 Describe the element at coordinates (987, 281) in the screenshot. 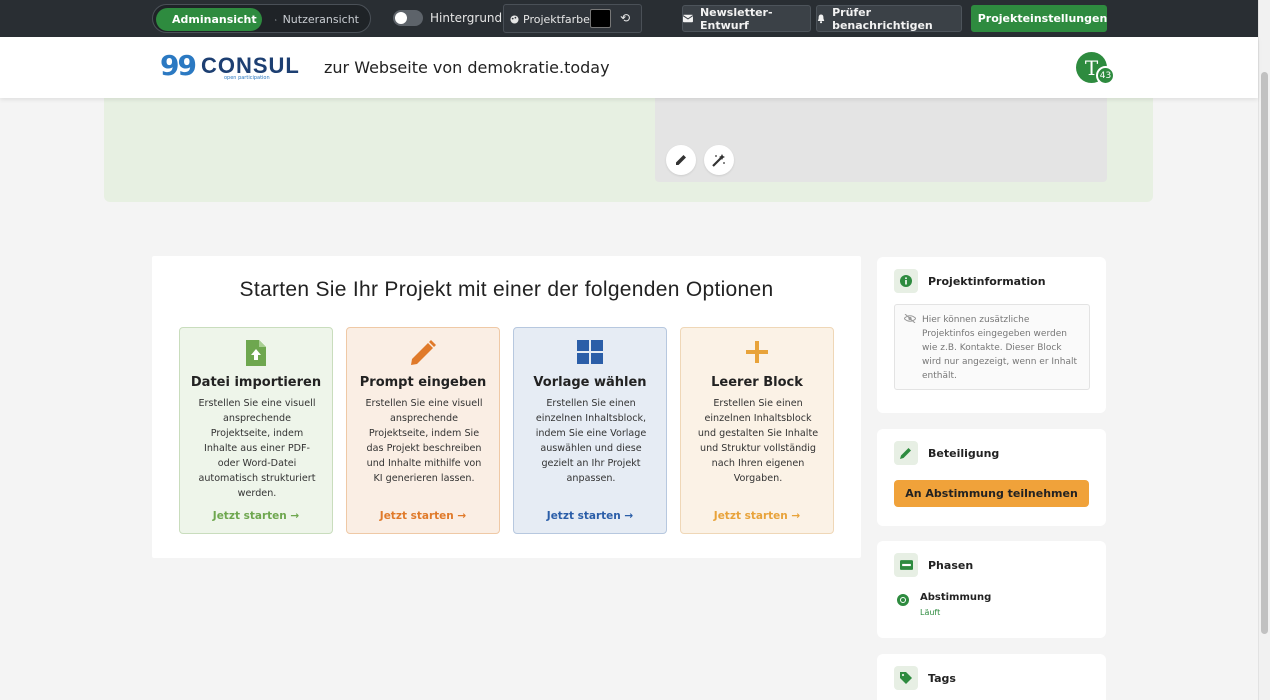

I see `card-title: Projektinformation` at that location.